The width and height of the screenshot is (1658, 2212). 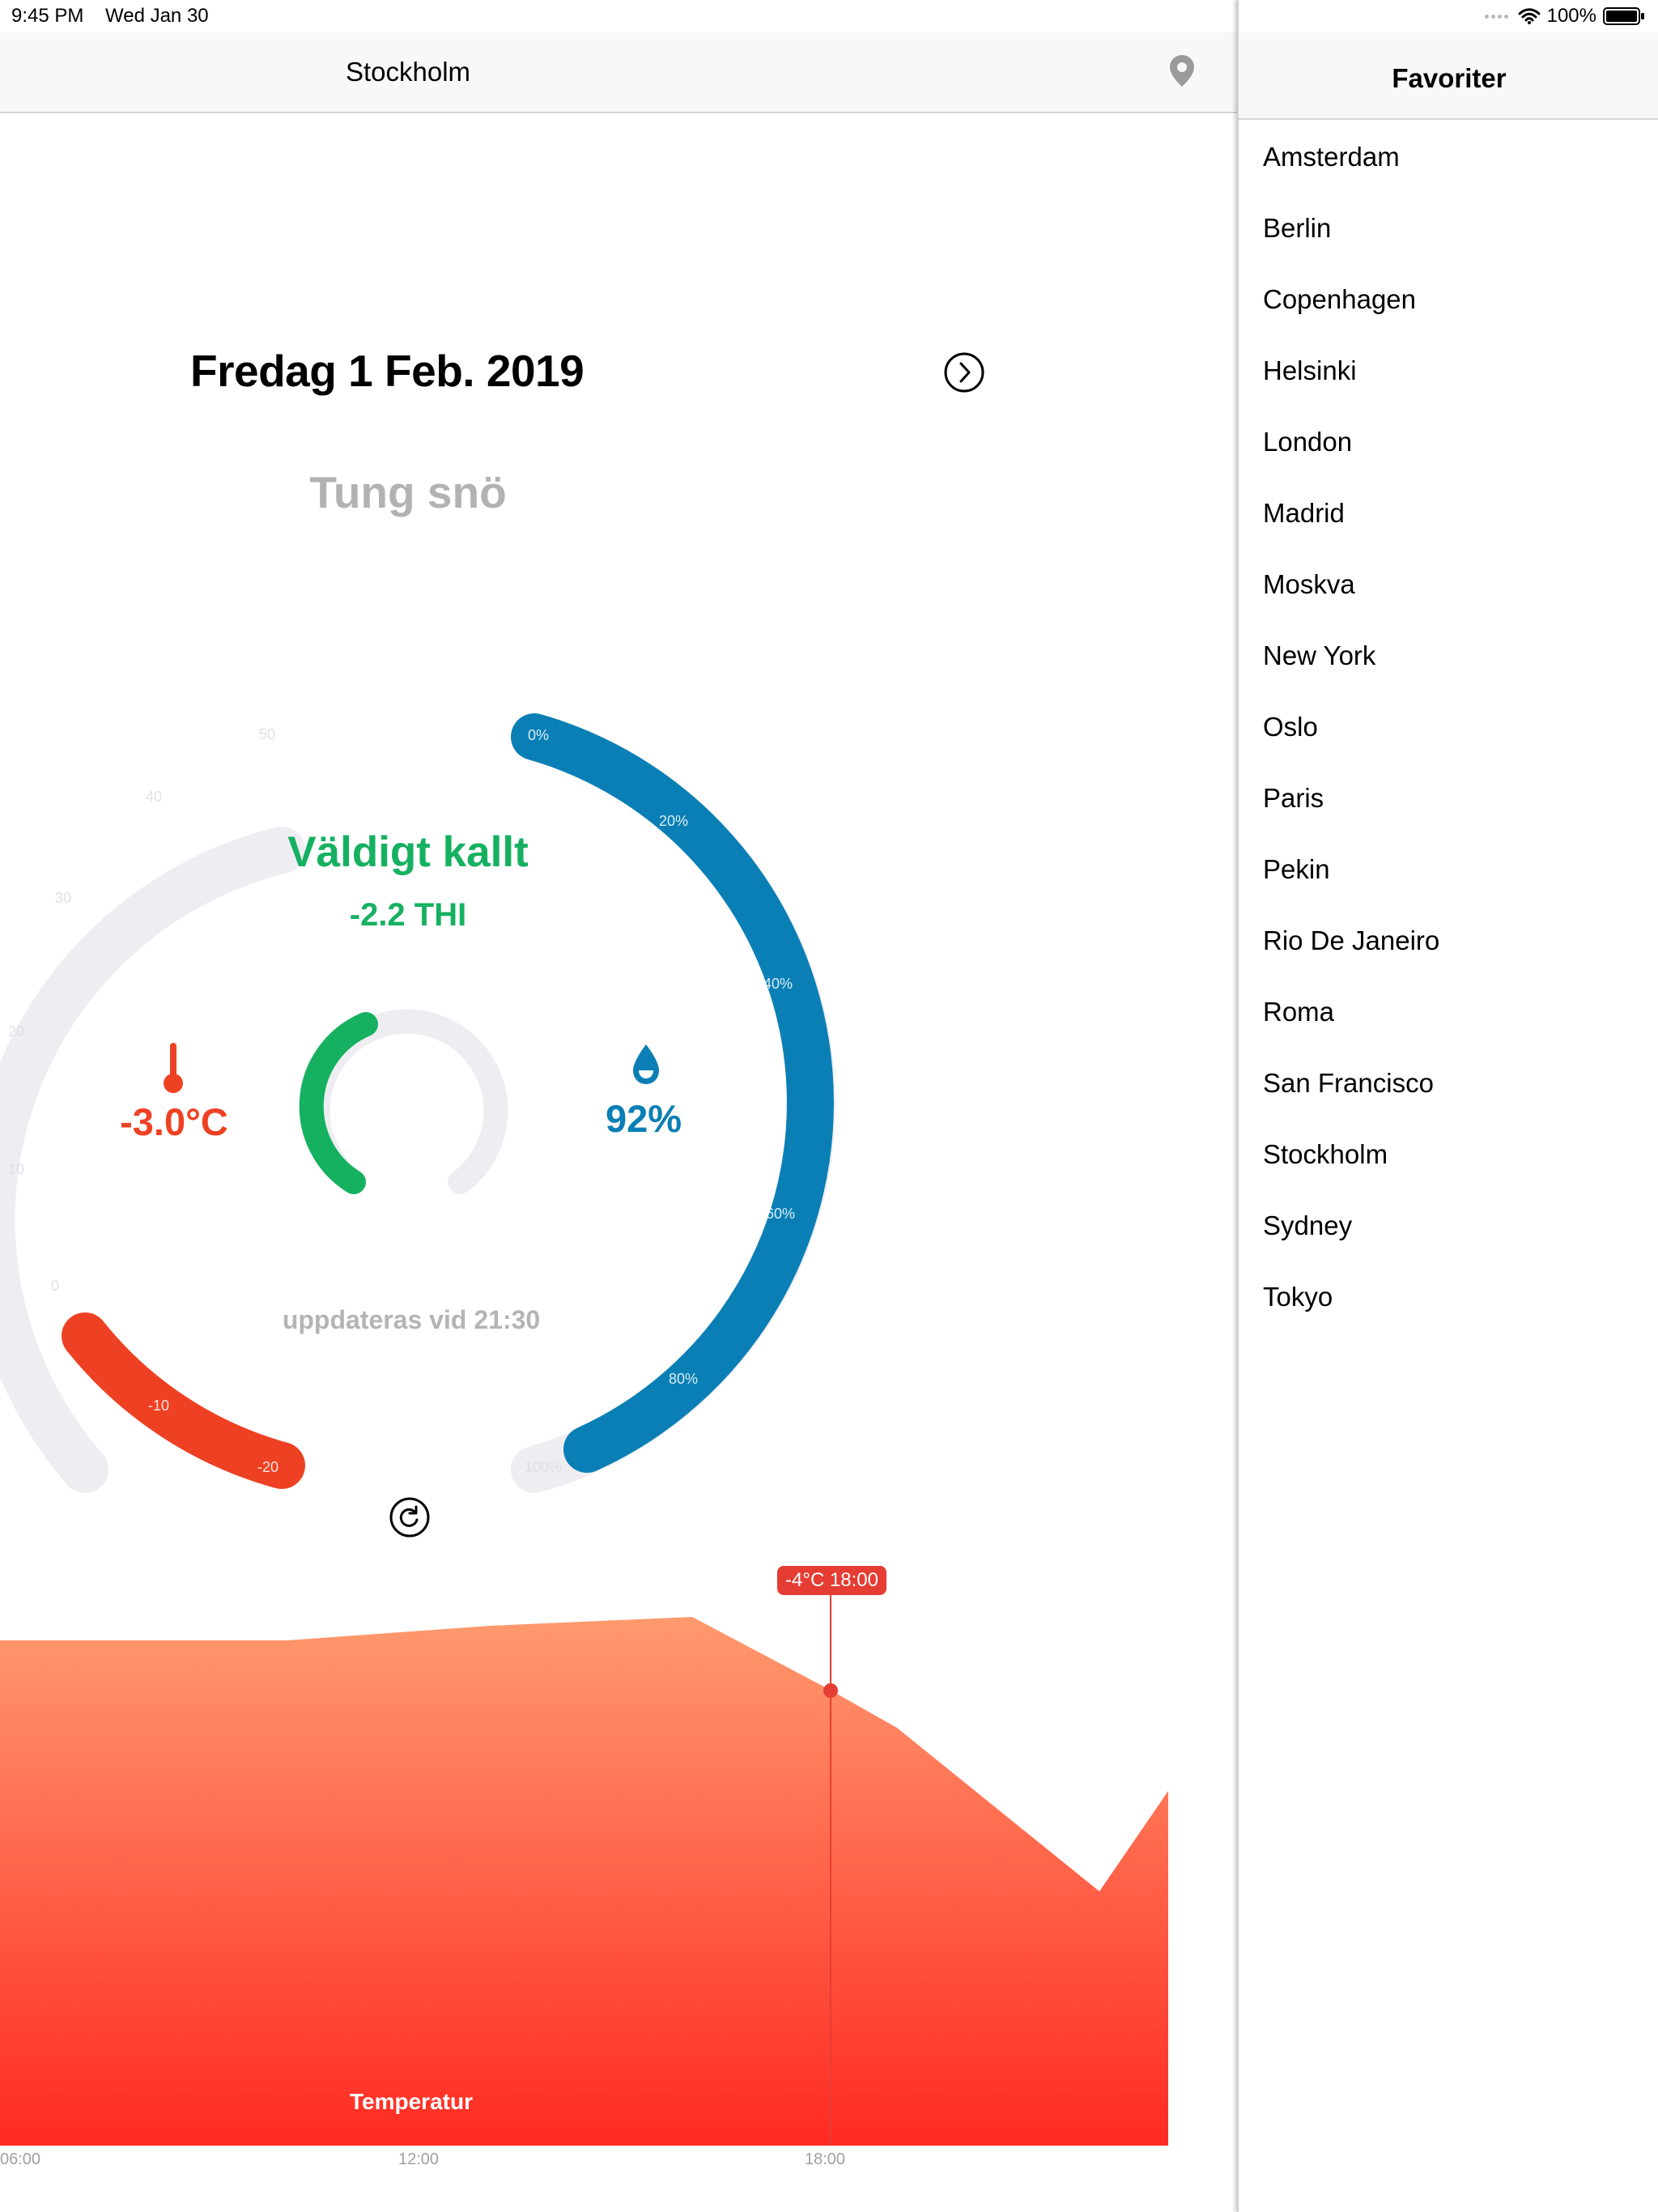 What do you see at coordinates (1448, 869) in the screenshot?
I see `city-item: Pekin` at bounding box center [1448, 869].